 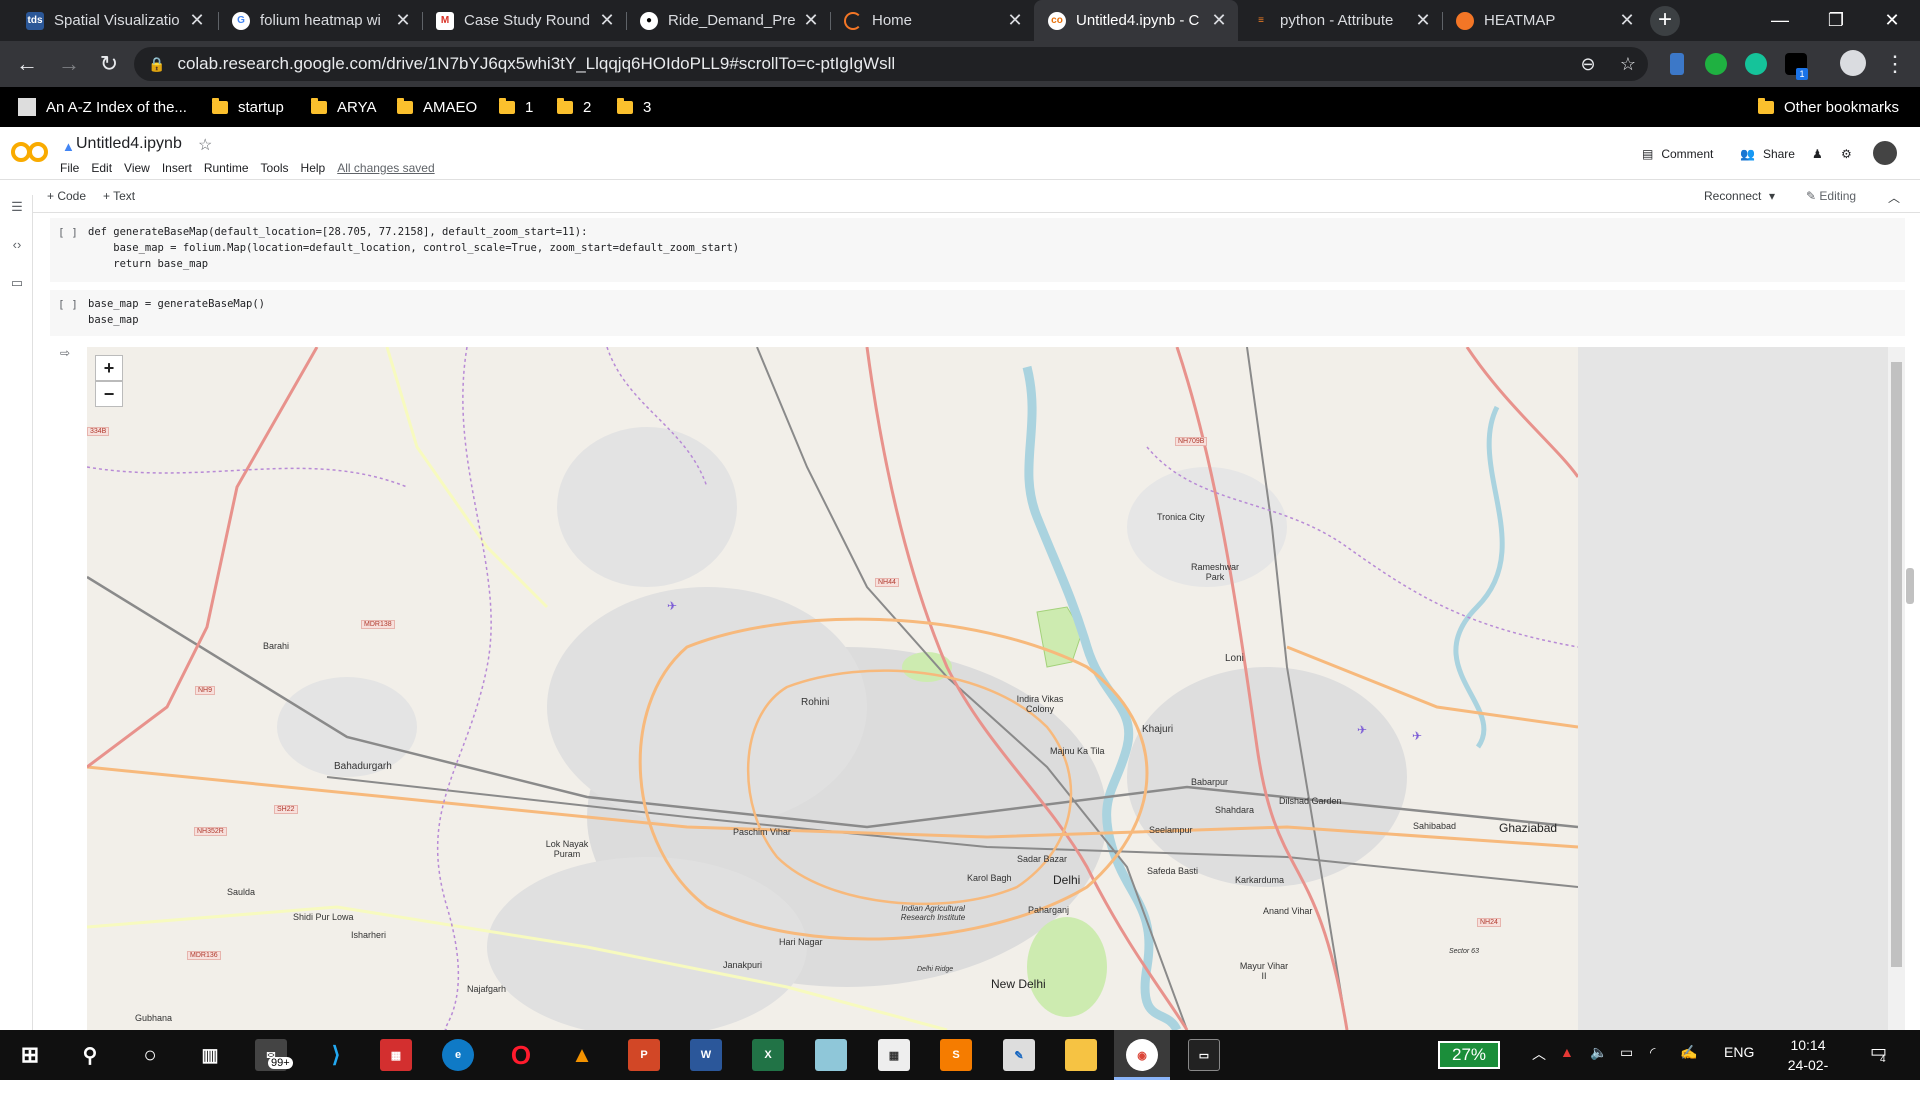 I want to click on save-status: All changes saved, so click(x=385, y=168).